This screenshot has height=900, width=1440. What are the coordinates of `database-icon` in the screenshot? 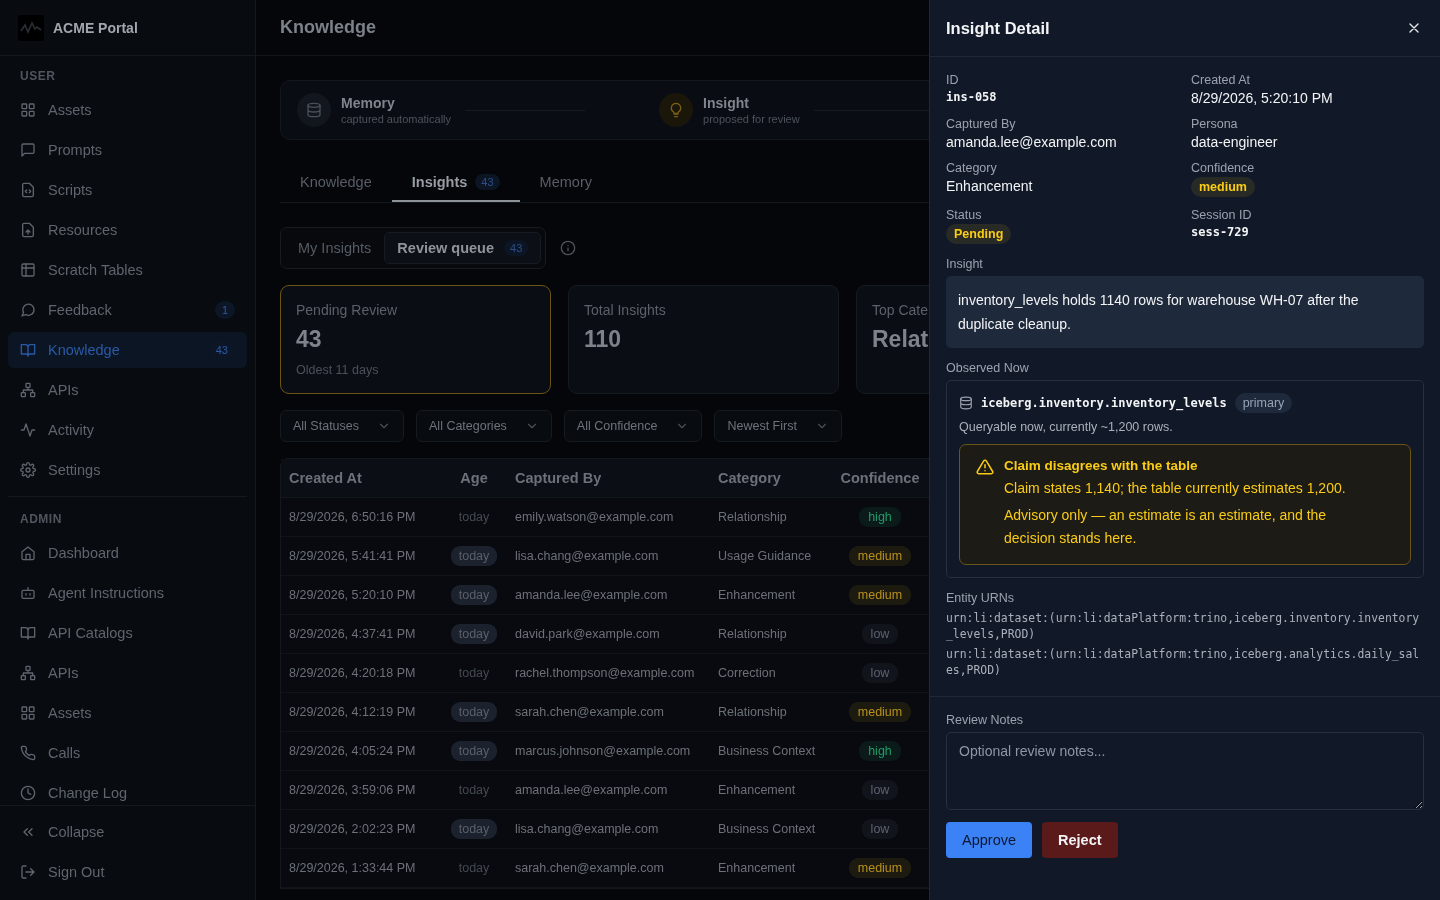 It's located at (966, 403).